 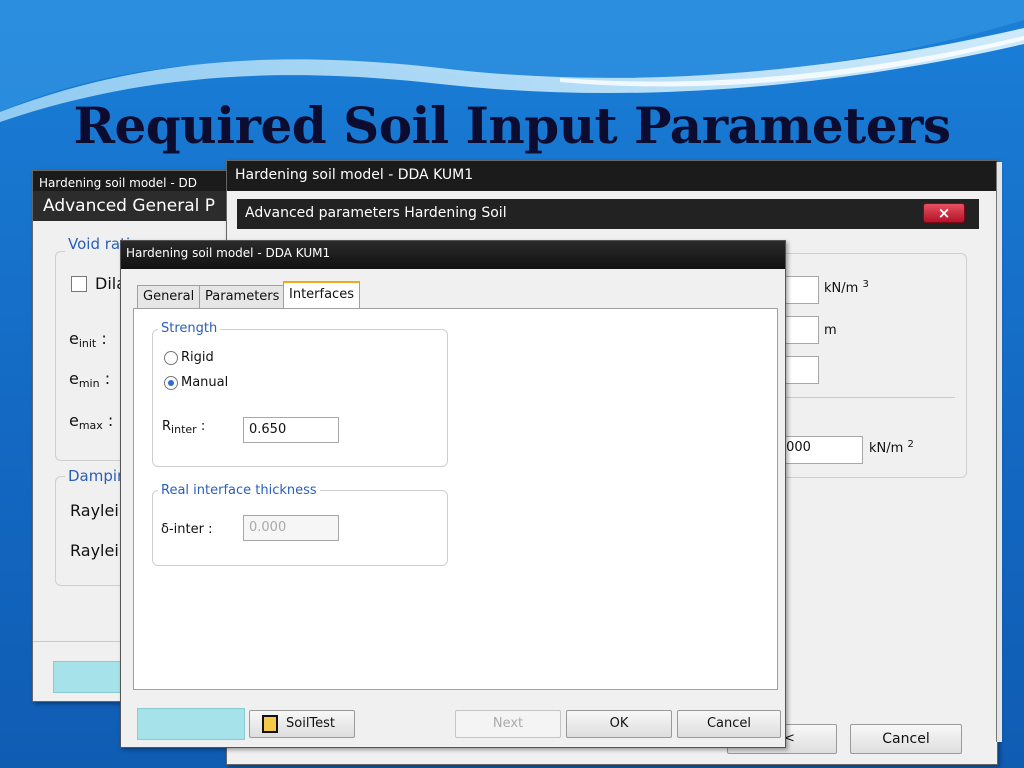 What do you see at coordinates (906, 739) in the screenshot?
I see `middle-cancel-button: Cancel` at bounding box center [906, 739].